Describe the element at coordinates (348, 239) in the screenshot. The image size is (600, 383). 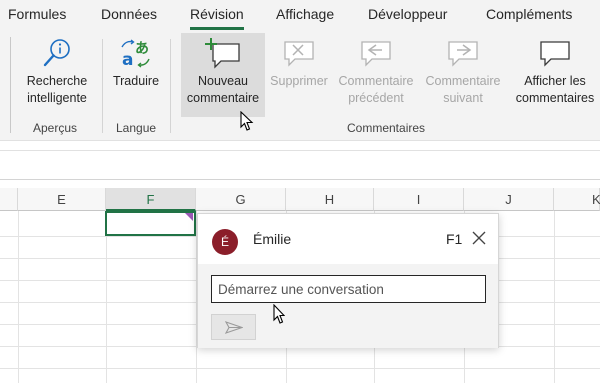
I see `comment-card-header: É Émilie F1` at that location.